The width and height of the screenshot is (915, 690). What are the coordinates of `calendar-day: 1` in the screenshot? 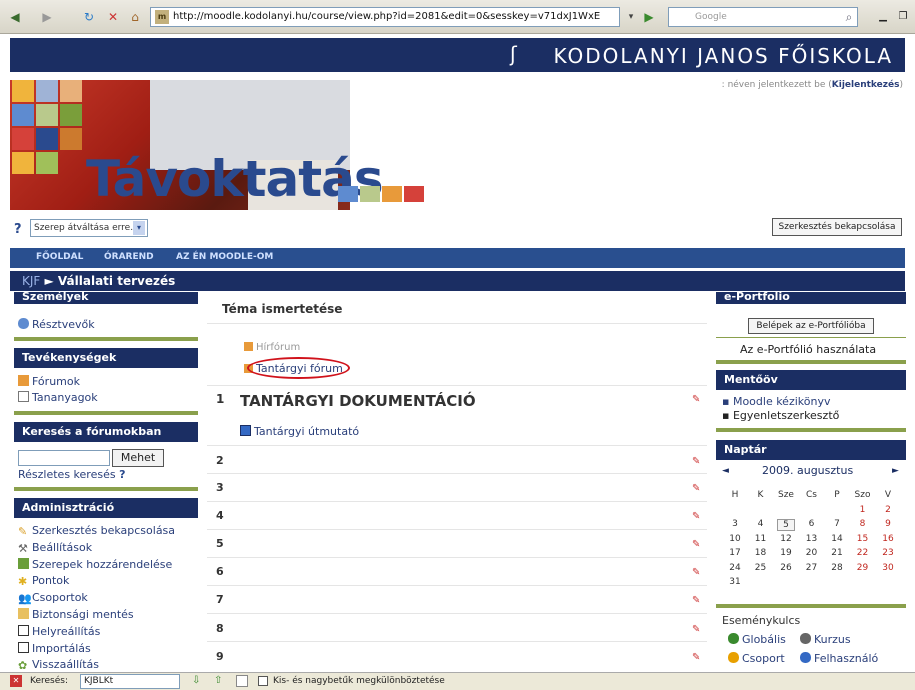 It's located at (863, 510).